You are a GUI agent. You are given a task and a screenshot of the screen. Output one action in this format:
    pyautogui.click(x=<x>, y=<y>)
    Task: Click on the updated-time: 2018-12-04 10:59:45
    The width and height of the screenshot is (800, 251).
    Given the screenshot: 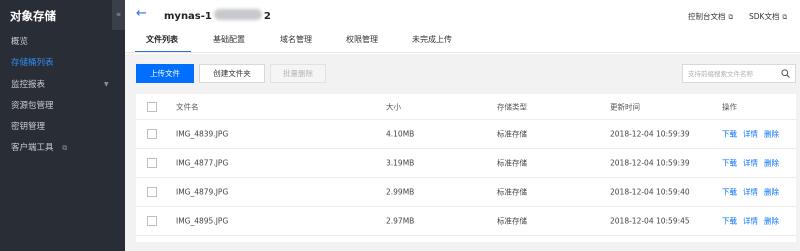 What is the action you would take?
    pyautogui.click(x=650, y=221)
    